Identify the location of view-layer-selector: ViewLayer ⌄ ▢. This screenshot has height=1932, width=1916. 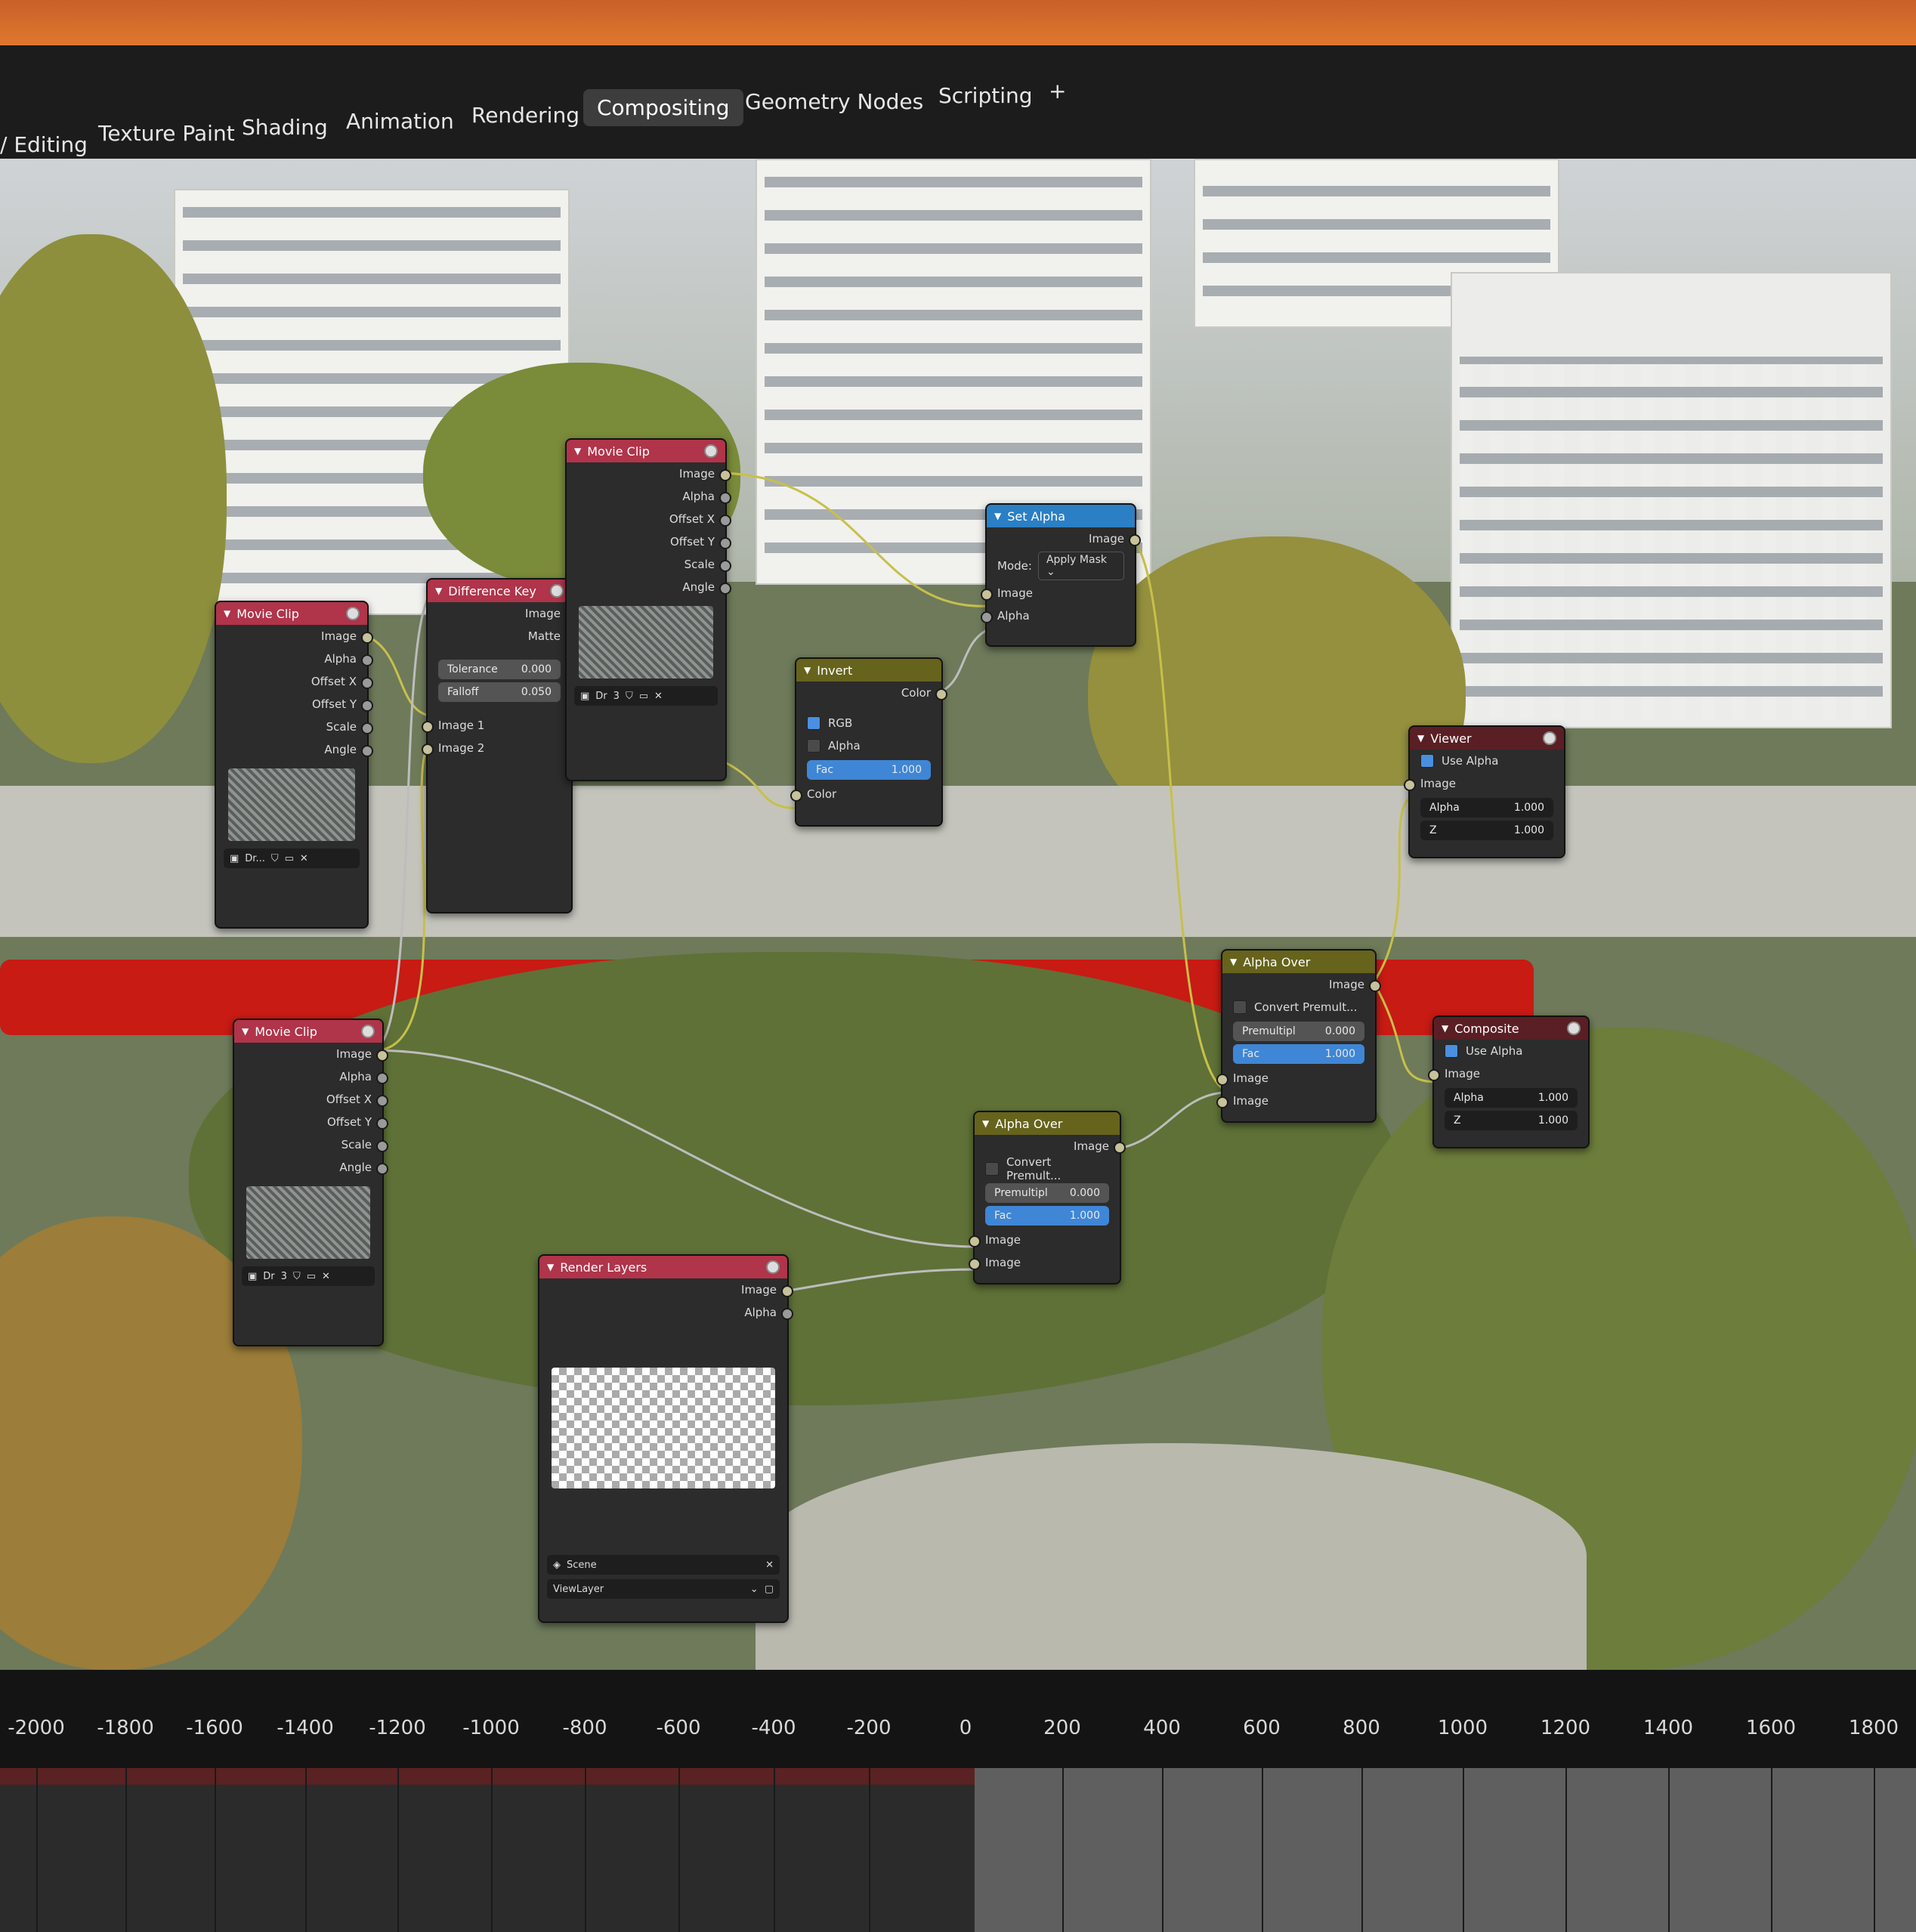
(663, 1589).